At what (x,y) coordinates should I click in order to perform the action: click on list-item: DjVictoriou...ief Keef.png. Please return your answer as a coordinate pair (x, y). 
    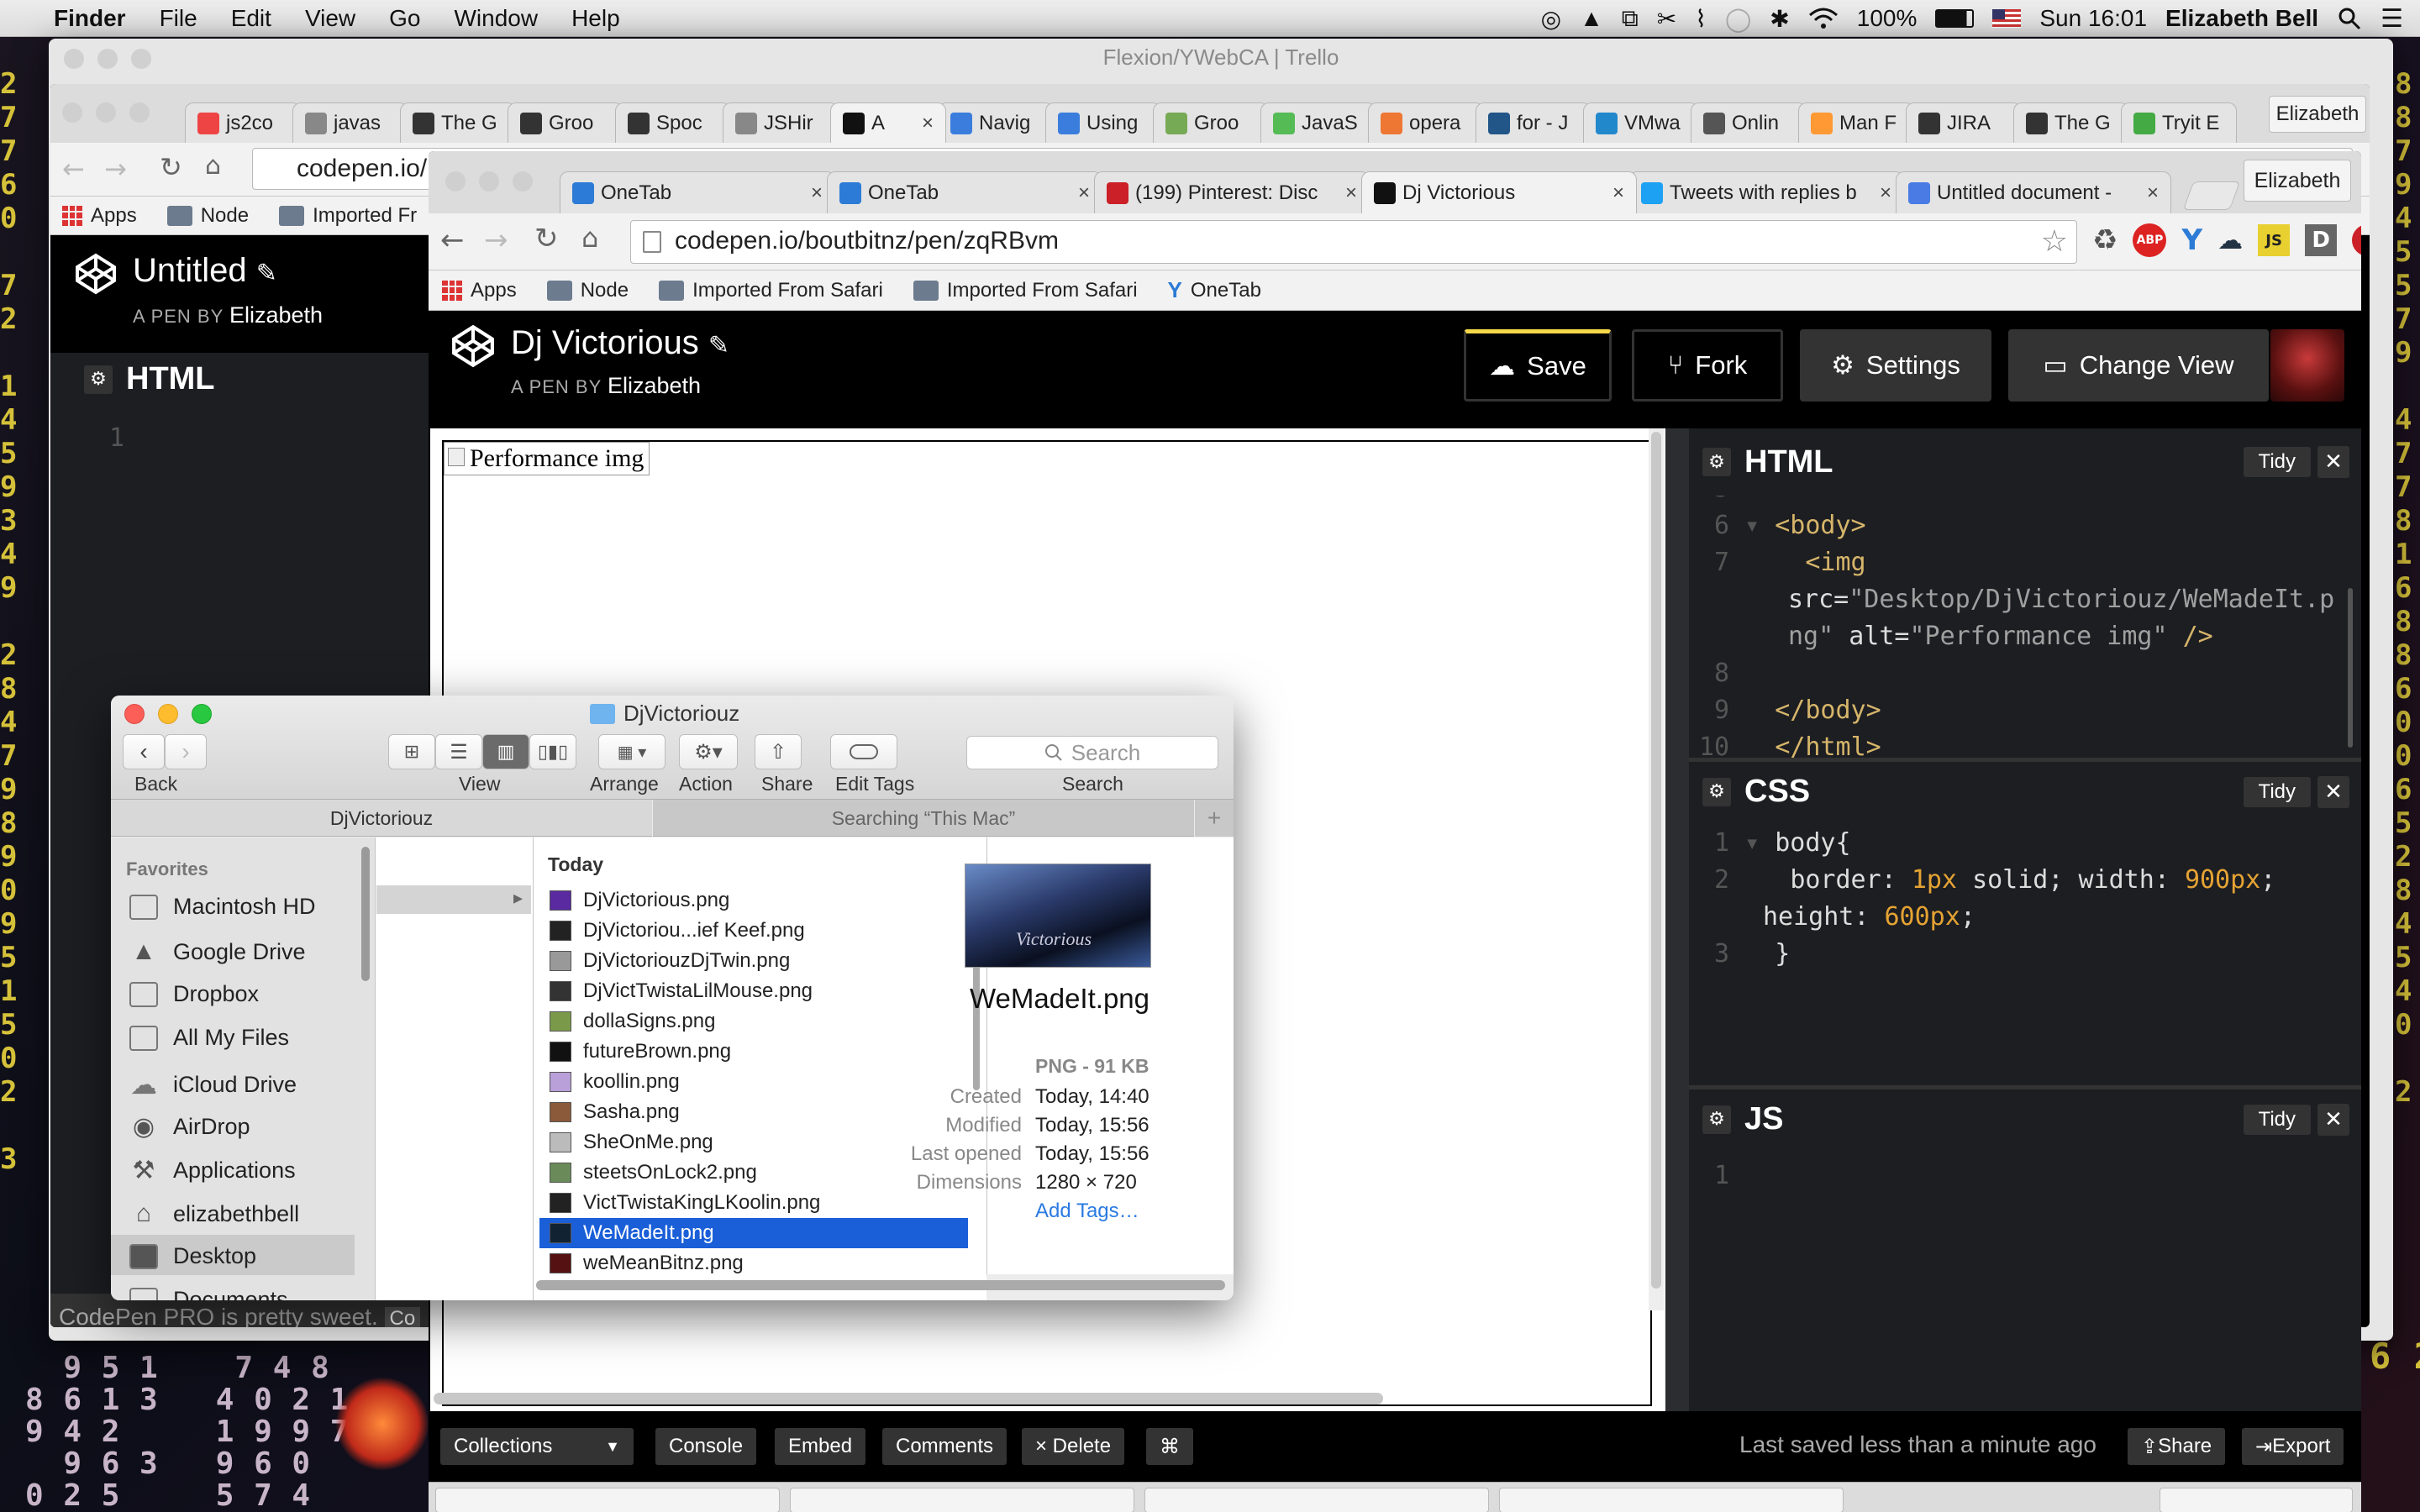
    Looking at the image, I should click on (753, 931).